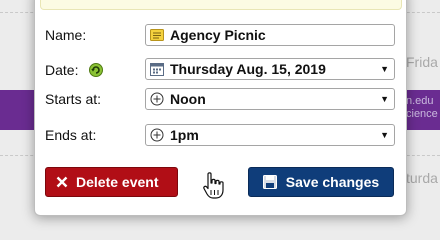  Describe the element at coordinates (157, 69) in the screenshot. I see `calendar-icon` at that location.